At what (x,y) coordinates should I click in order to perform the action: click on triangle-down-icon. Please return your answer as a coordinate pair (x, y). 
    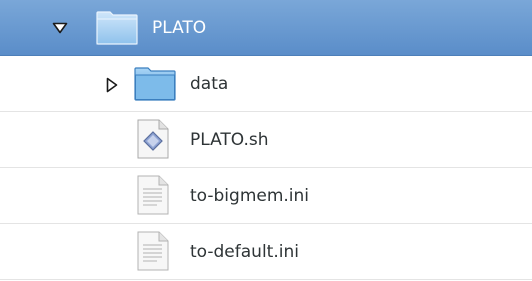
    Looking at the image, I should click on (60, 28).